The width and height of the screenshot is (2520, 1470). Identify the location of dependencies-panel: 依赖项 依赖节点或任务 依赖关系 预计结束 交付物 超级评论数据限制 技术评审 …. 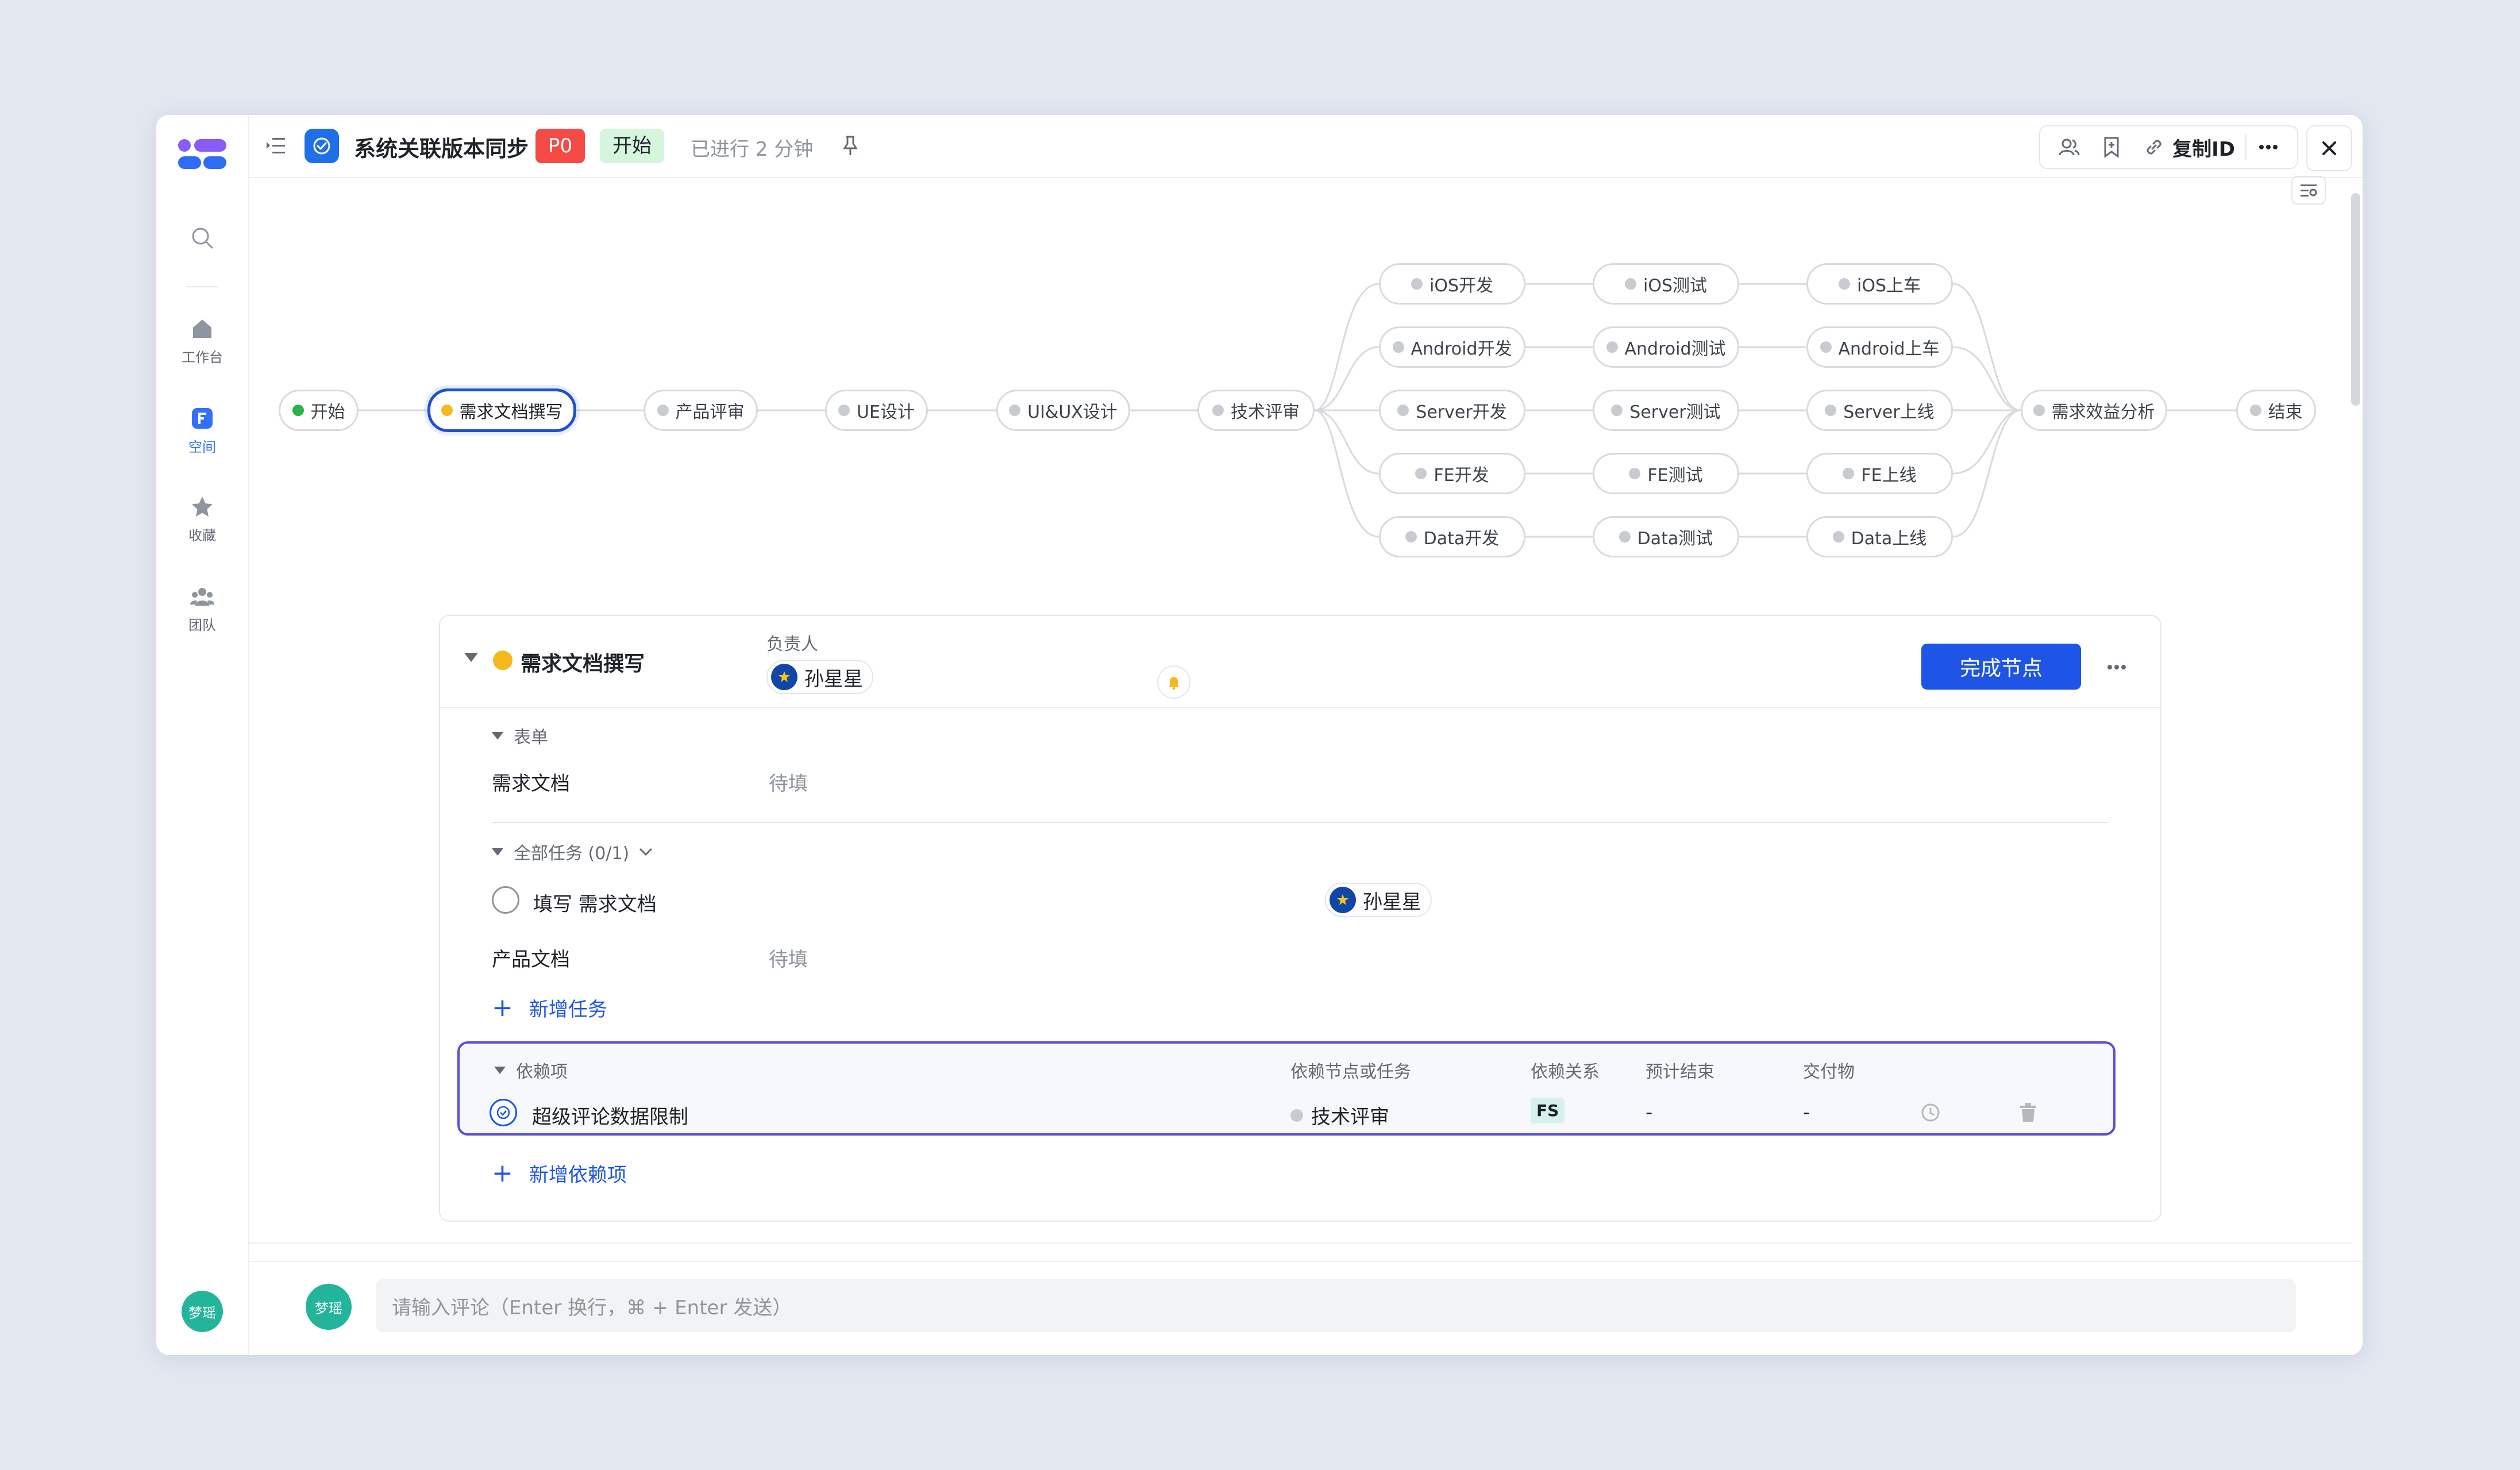
(1287, 1088).